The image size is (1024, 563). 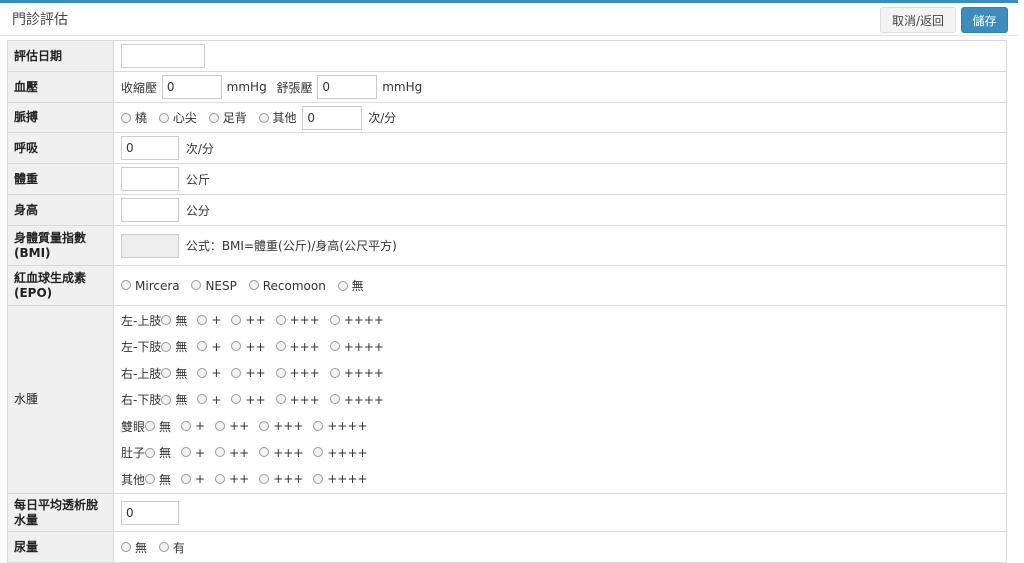 I want to click on bmi-formula: 公式：BMI=體重(公斤)/身高(公尺平方), so click(x=291, y=246).